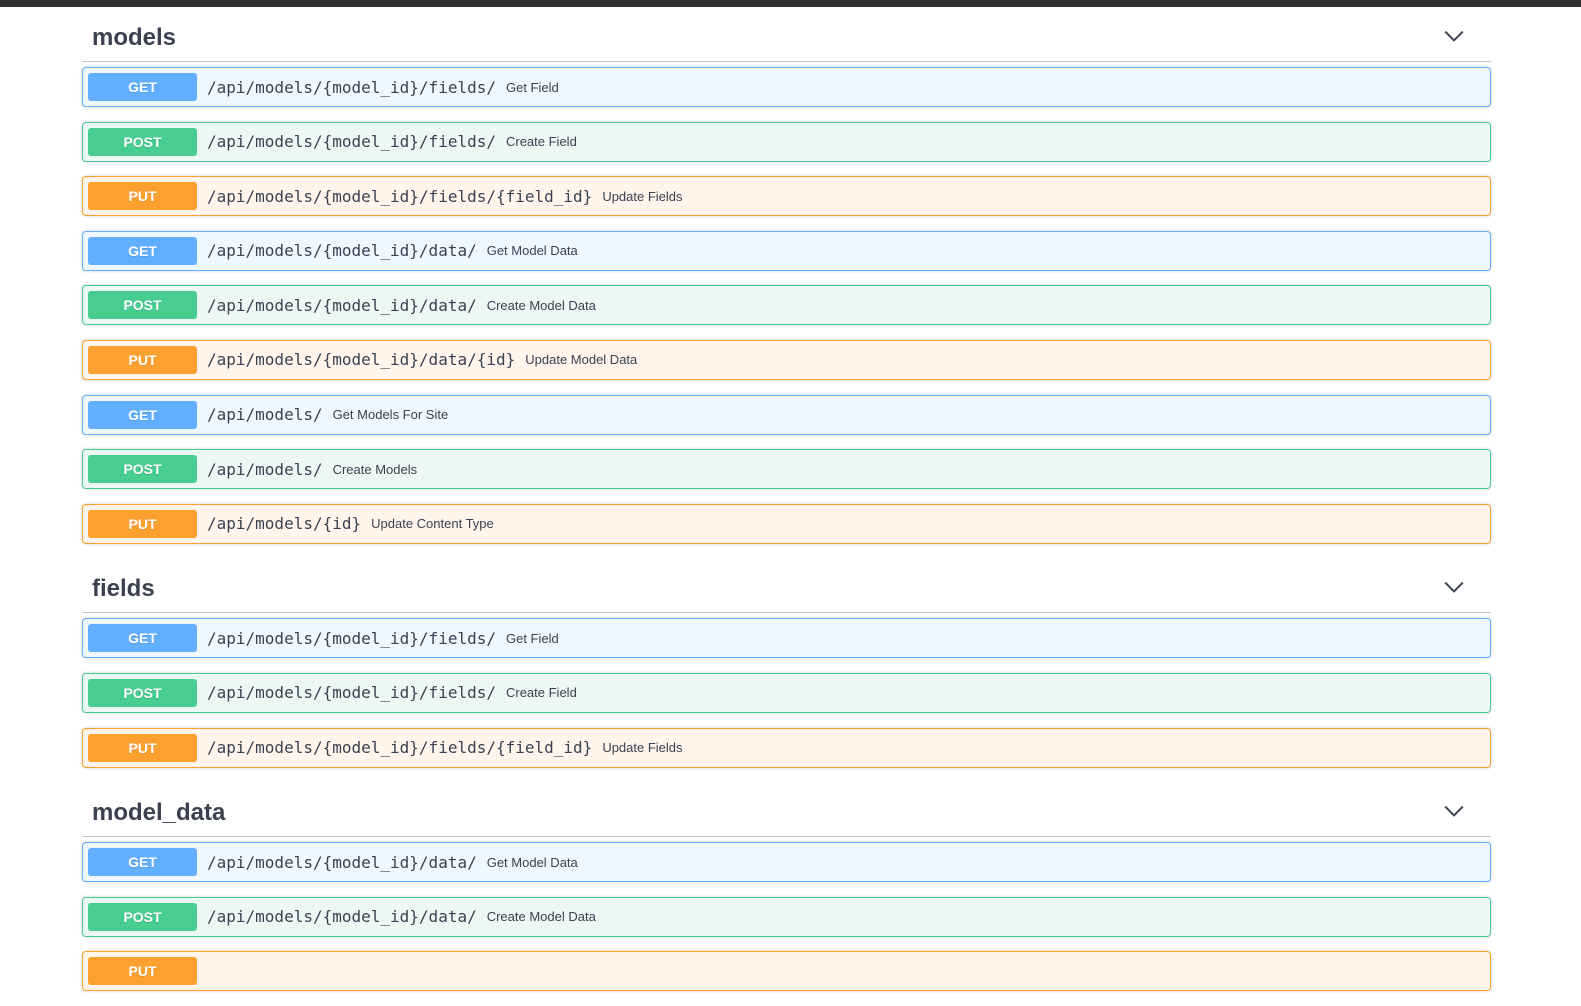 Image resolution: width=1581 pixels, height=1006 pixels. I want to click on operation-path: /api/models/{id}, so click(284, 524).